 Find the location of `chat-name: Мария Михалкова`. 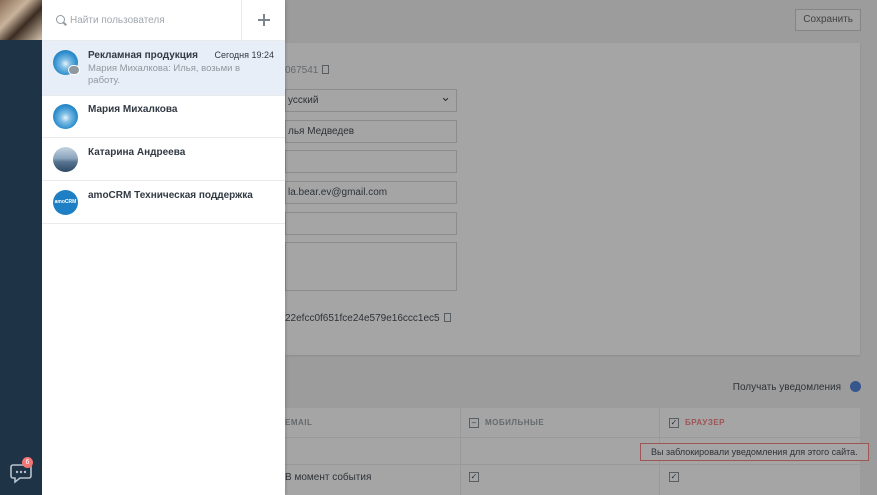

chat-name: Мария Михалкова is located at coordinates (133, 109).